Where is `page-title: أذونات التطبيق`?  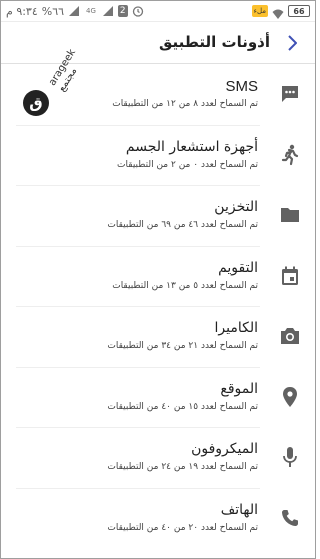 page-title: أذونات التطبيق is located at coordinates (214, 42).